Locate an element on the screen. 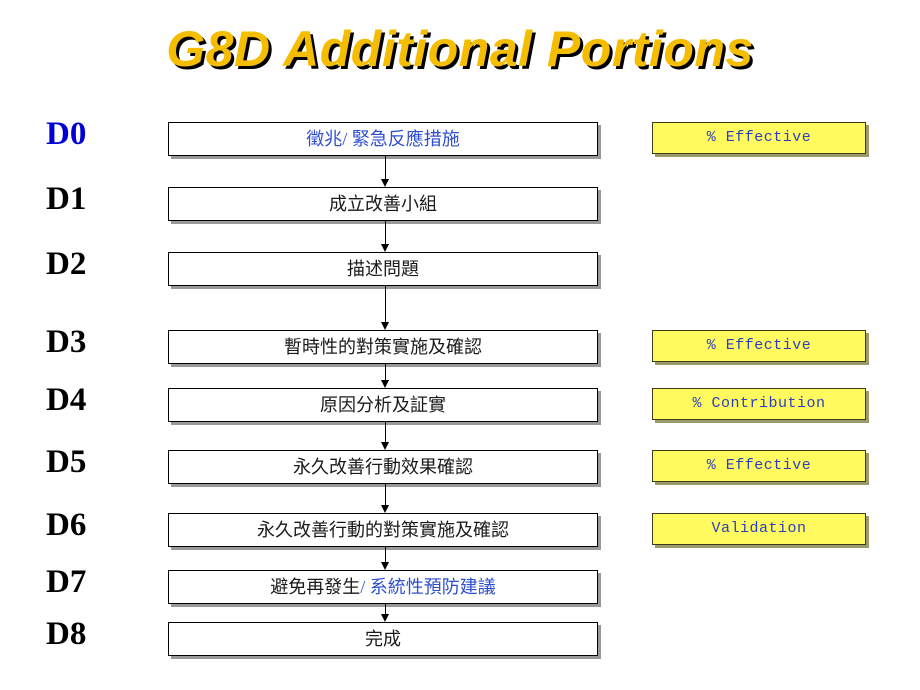  flow-arrow-d4-to-d5 is located at coordinates (385, 436).